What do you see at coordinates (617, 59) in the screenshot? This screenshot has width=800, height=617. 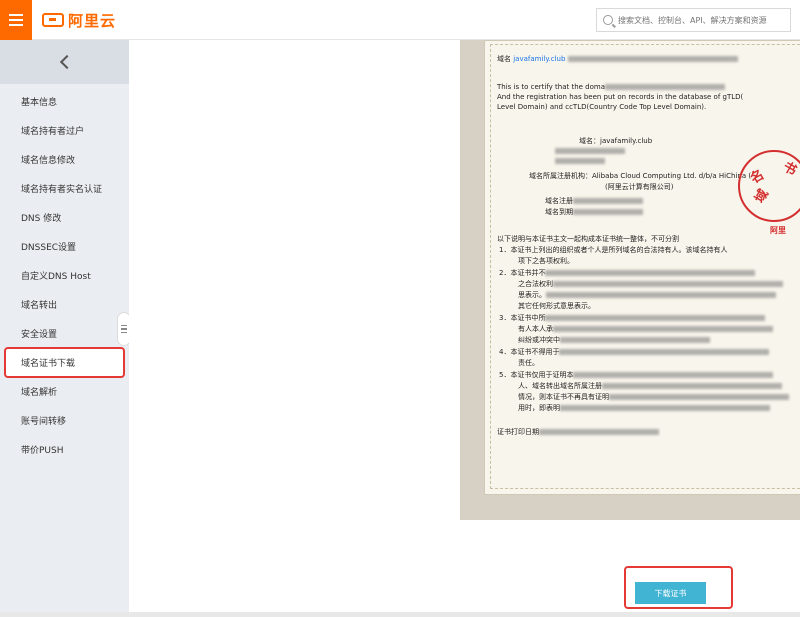 I see `cert-domain-line: 域名 javafamily.club` at bounding box center [617, 59].